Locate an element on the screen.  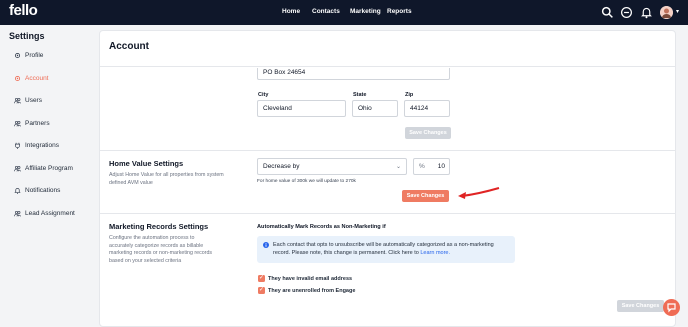
select-value: Decrease by is located at coordinates (281, 166).